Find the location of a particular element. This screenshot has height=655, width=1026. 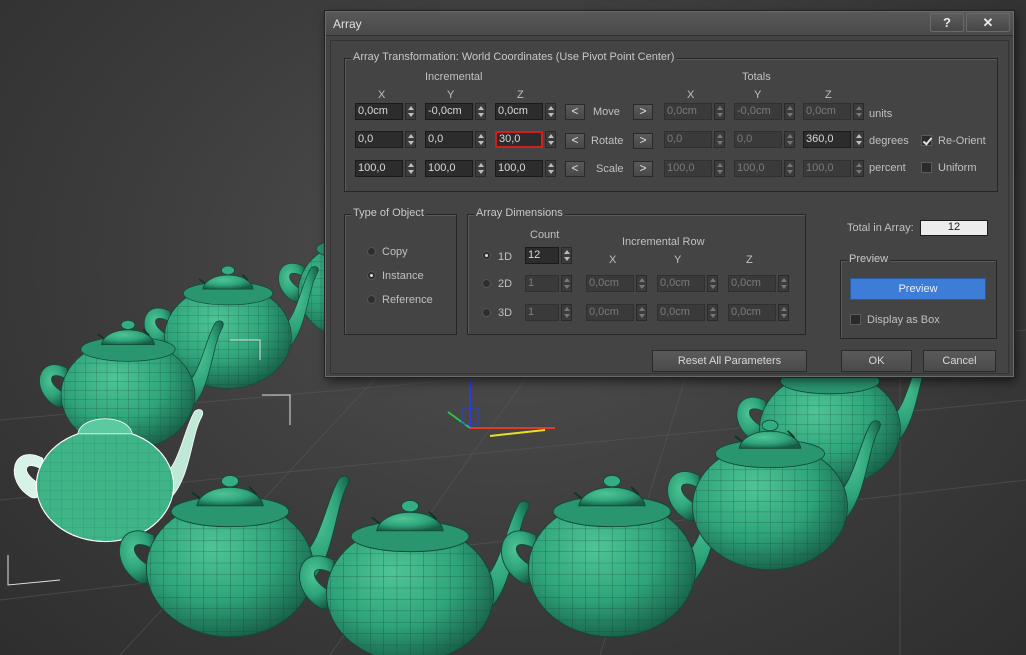

preview-button: Preview is located at coordinates (918, 289).